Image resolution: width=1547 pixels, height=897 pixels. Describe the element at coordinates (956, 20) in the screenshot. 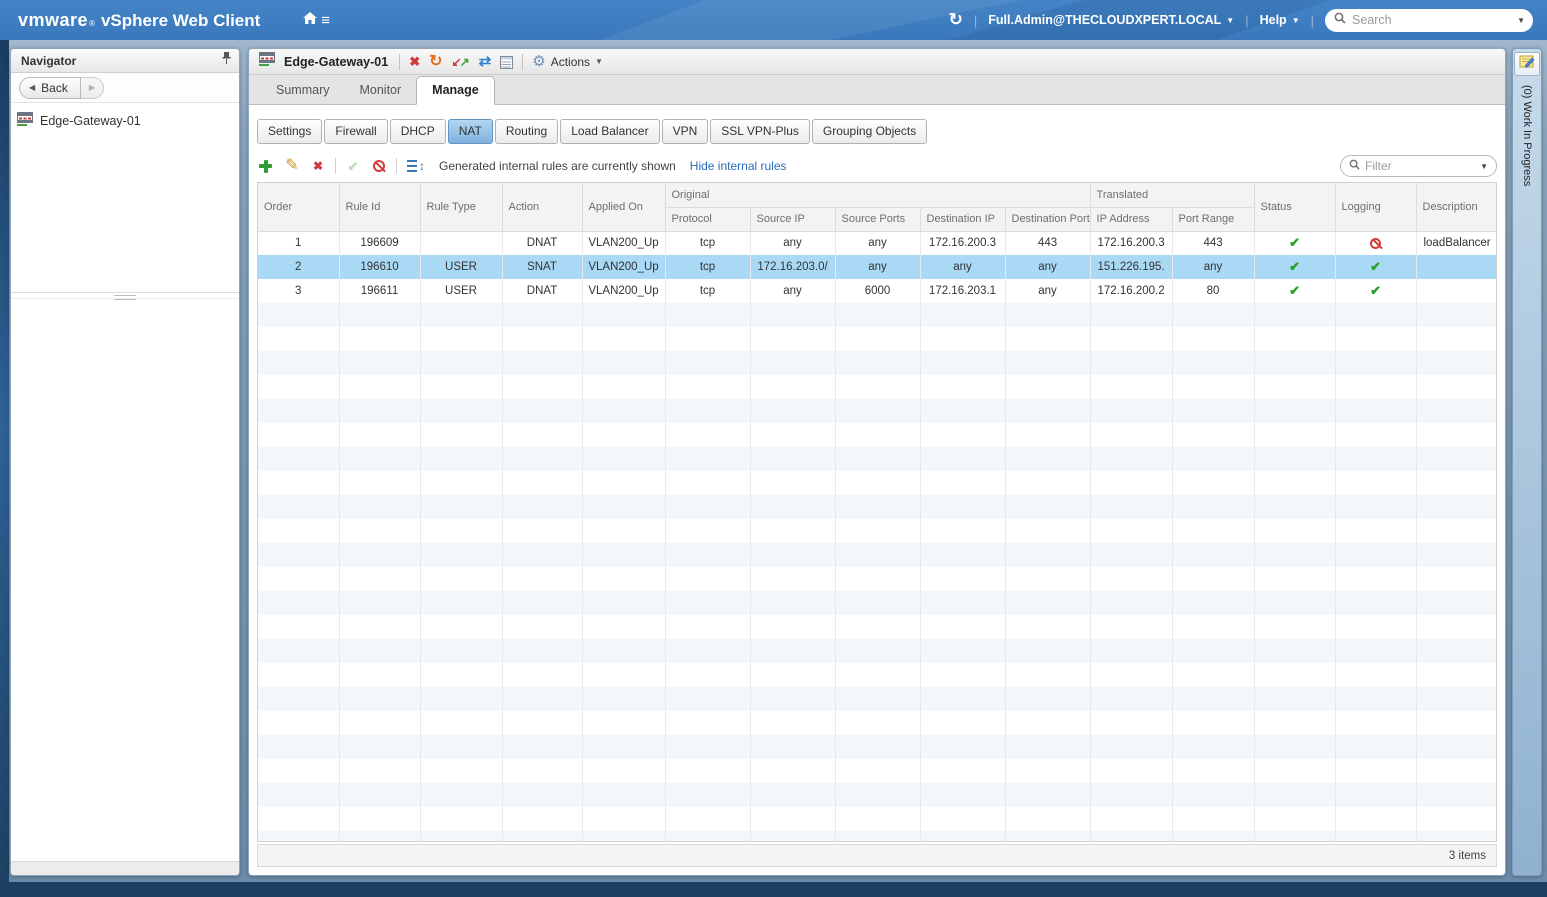

I see `refresh-icon: ↻` at that location.